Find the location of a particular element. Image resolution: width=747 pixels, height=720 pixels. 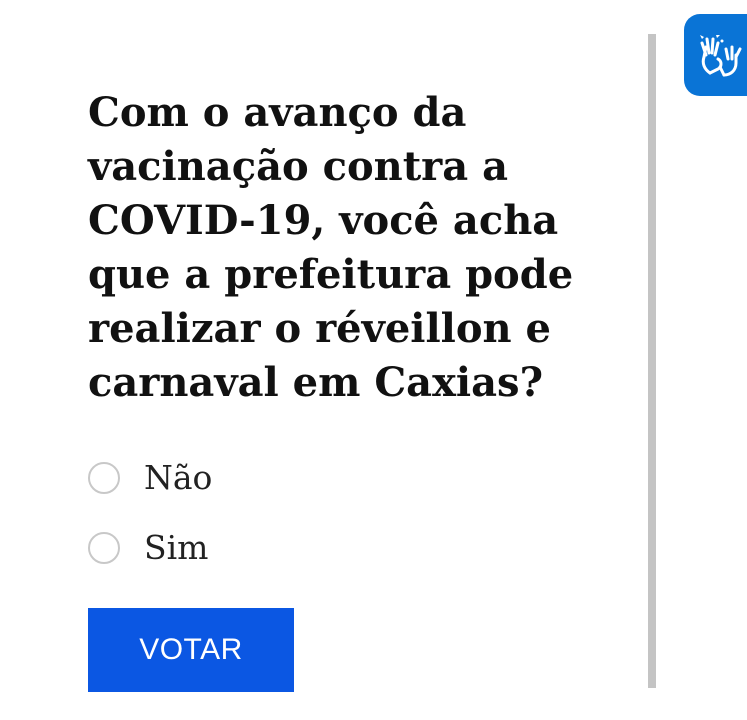

option-label: Não is located at coordinates (178, 477).